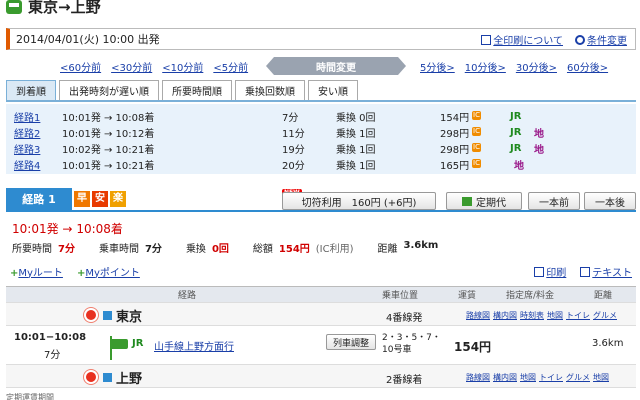 The height and width of the screenshot is (400, 640). I want to click on earlier-10-link: <10分前, so click(182, 66).